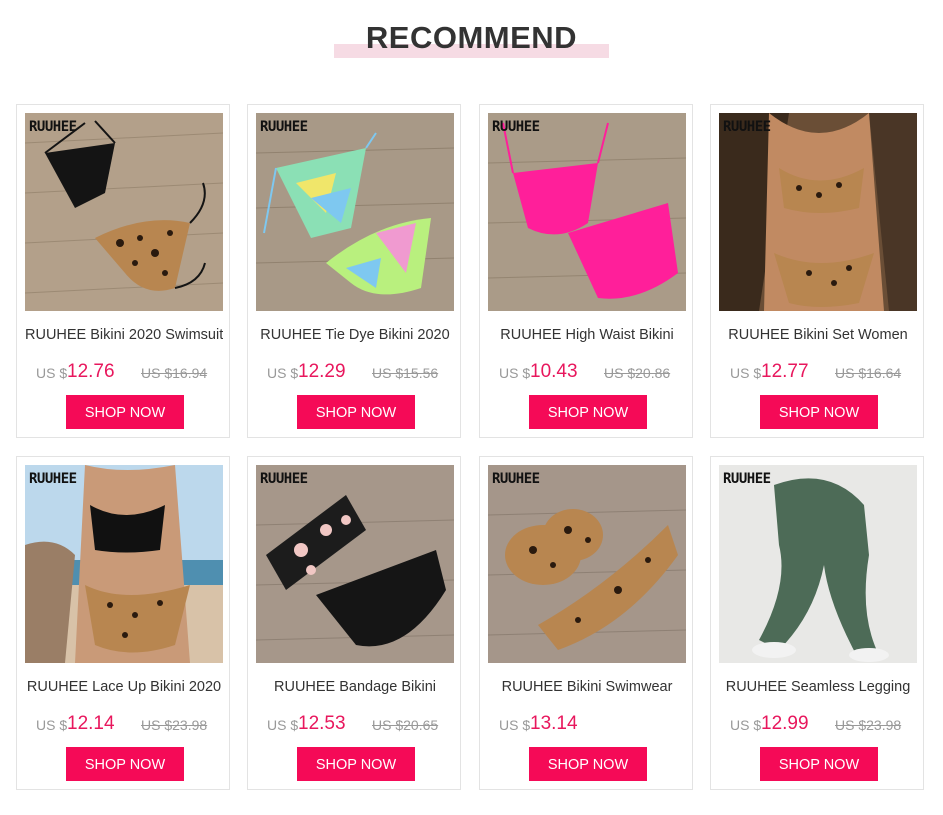 The height and width of the screenshot is (815, 943). I want to click on original-price: US $16.94, so click(174, 373).